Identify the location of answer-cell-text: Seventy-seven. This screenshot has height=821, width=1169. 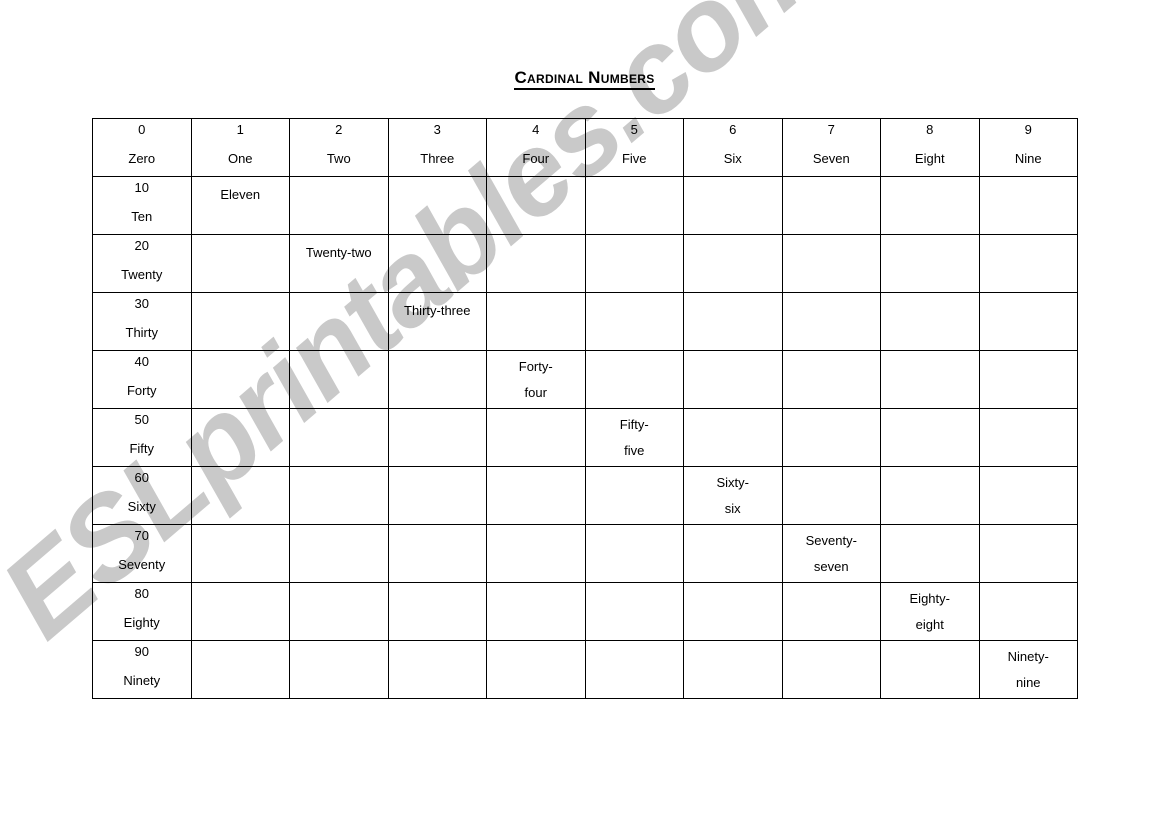
(832, 553).